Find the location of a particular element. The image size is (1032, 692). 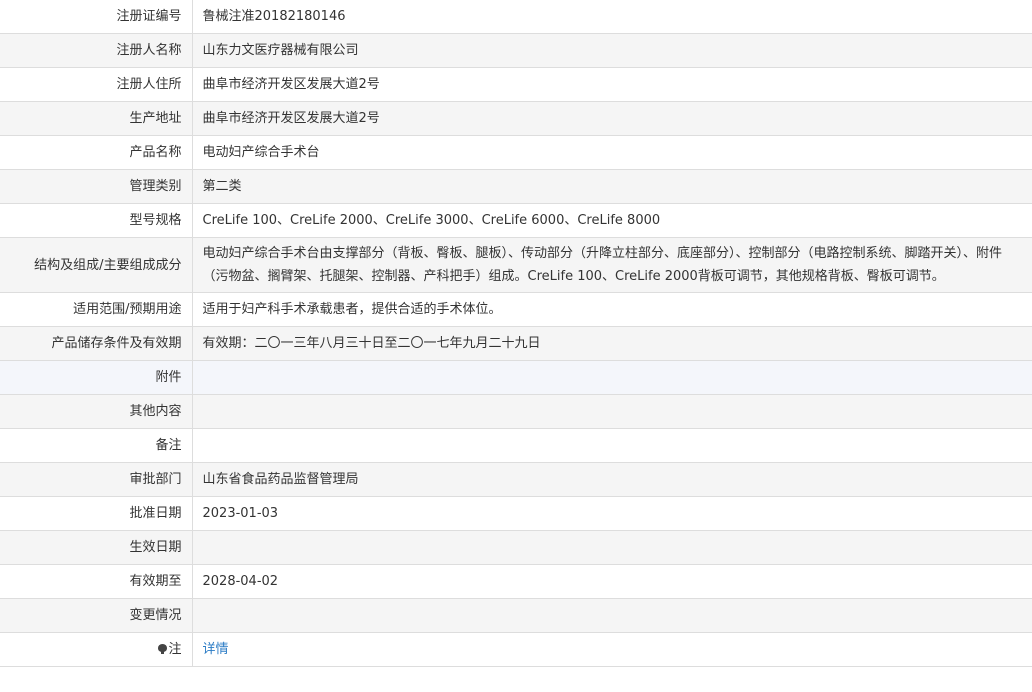

row-label-storage-validity: 产品储存条件及有效期 is located at coordinates (96, 343).